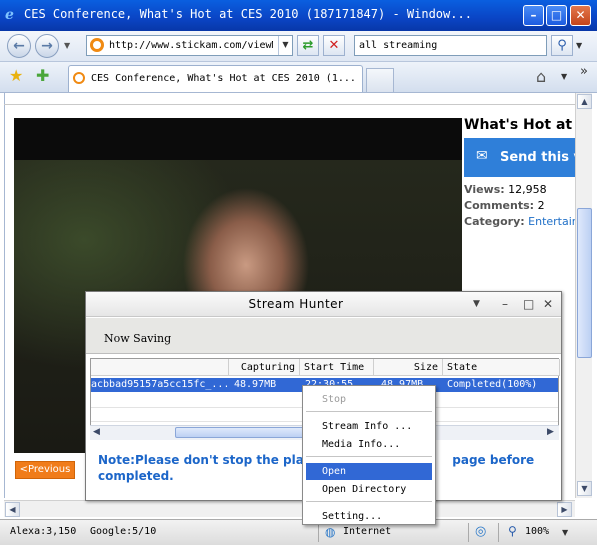 This screenshot has height=545, width=597. I want to click on close-button: ✕, so click(580, 15).